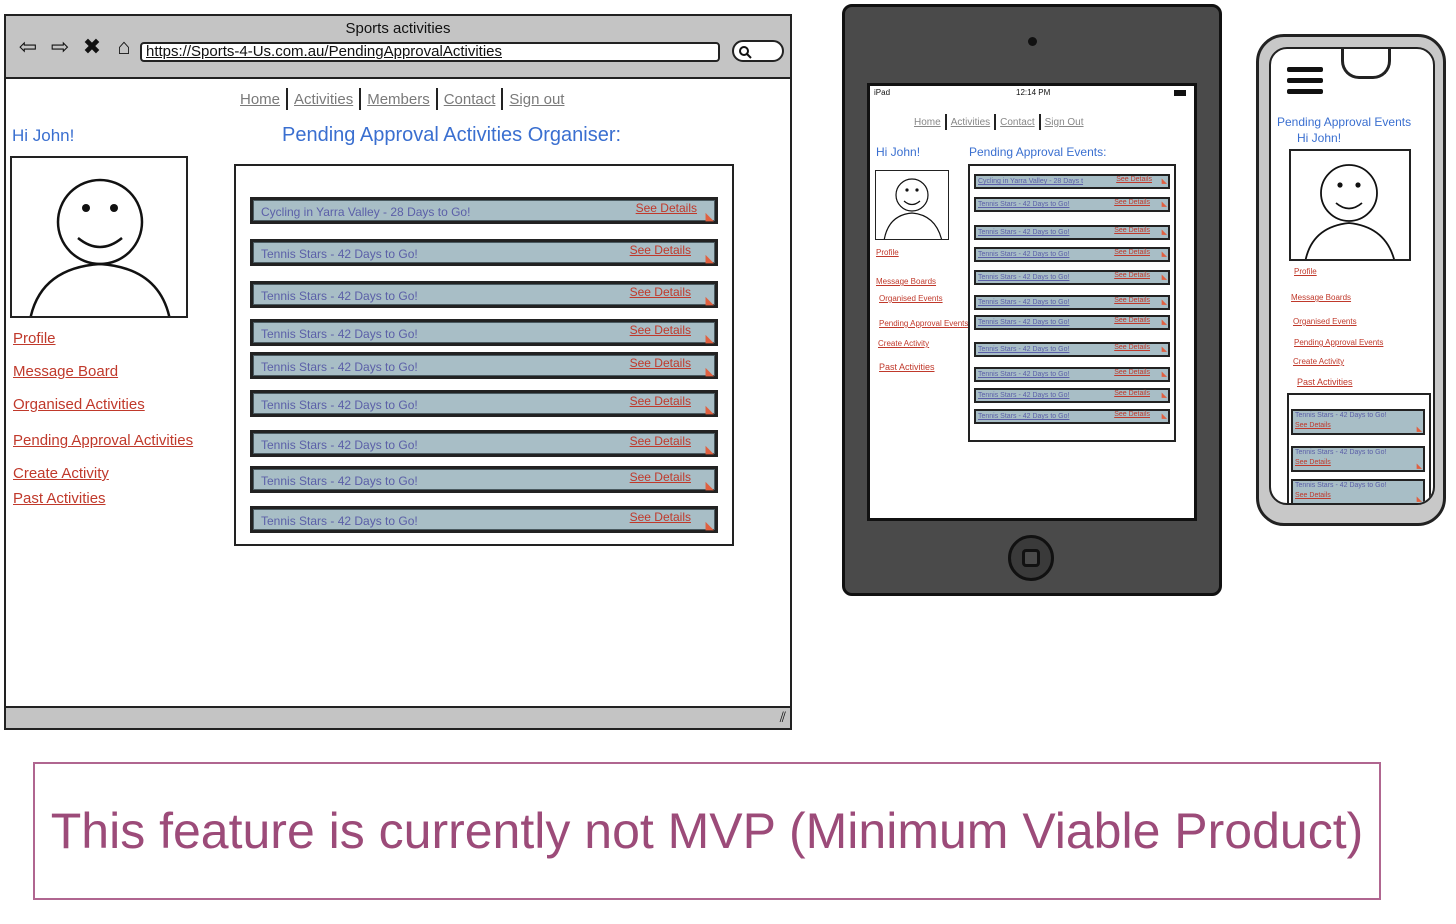 The height and width of the screenshot is (924, 1456). What do you see at coordinates (1033, 92) in the screenshot?
I see `status-time: 12:14 PM` at bounding box center [1033, 92].